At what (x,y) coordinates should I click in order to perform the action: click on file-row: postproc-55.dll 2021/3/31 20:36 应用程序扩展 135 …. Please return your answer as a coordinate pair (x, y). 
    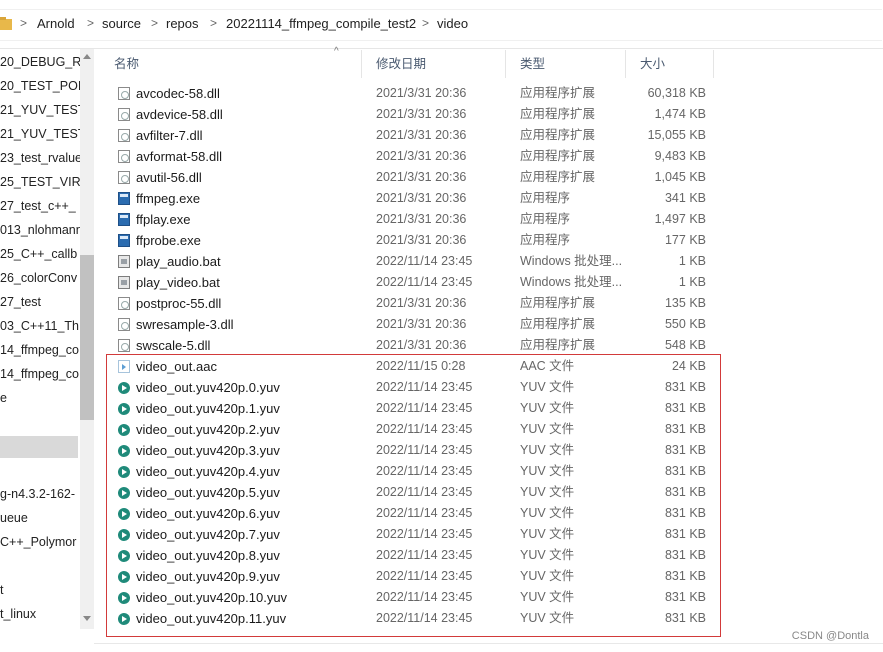
    Looking at the image, I should click on (410, 303).